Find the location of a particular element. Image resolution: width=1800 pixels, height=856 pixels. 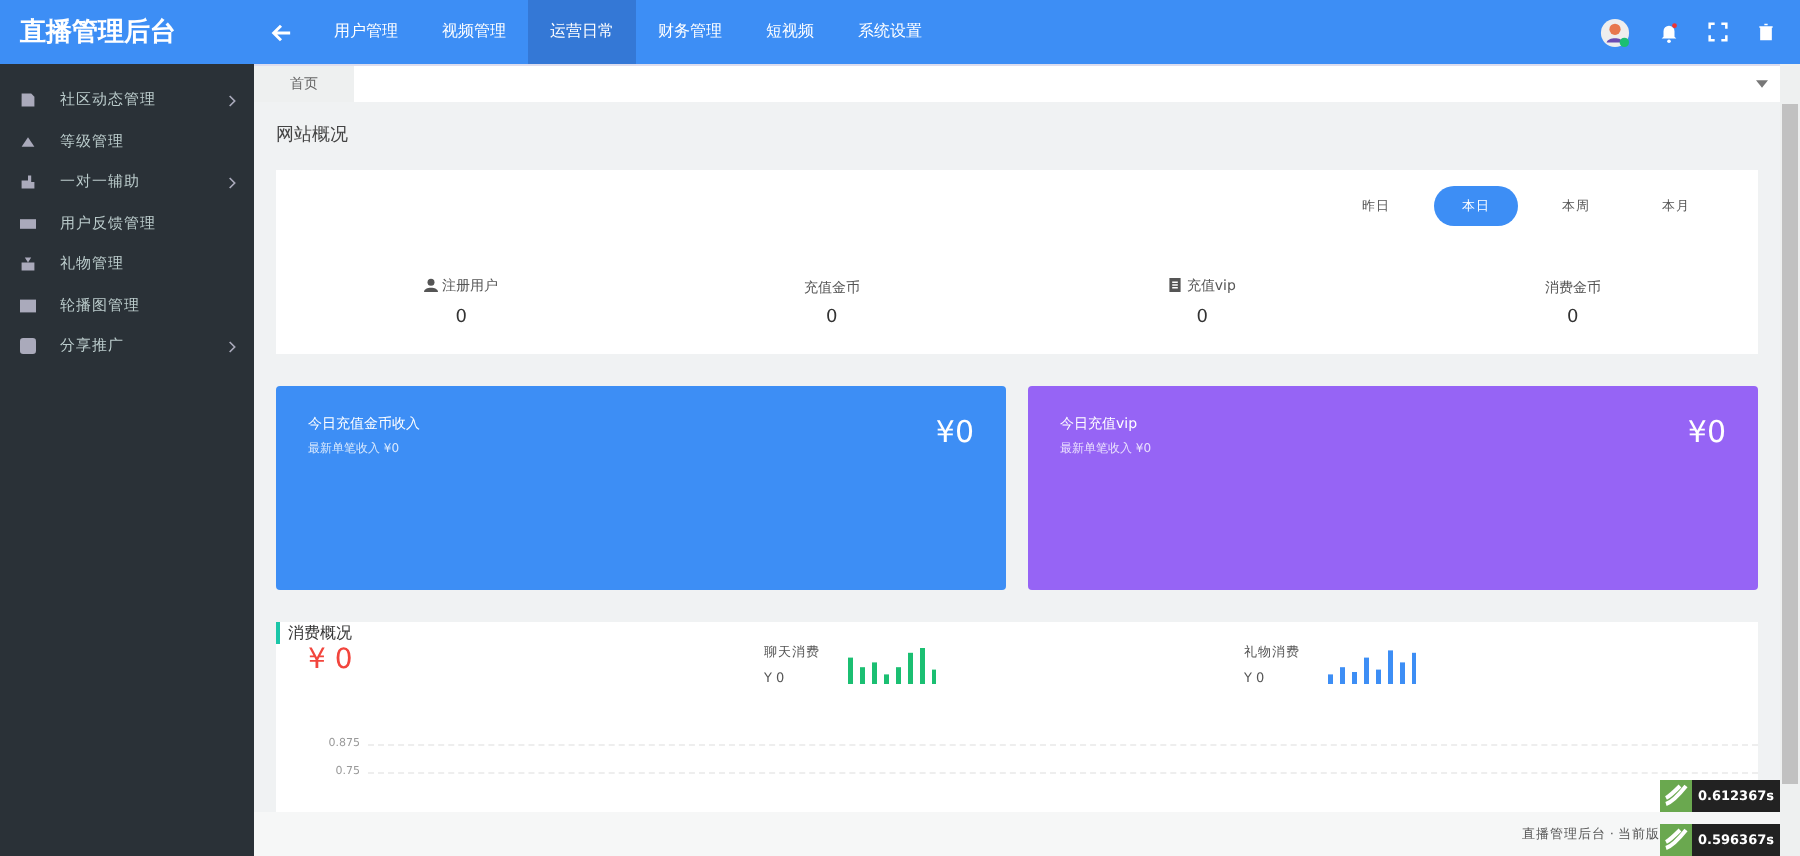

consumption-total: ¥ 0 is located at coordinates (330, 660).